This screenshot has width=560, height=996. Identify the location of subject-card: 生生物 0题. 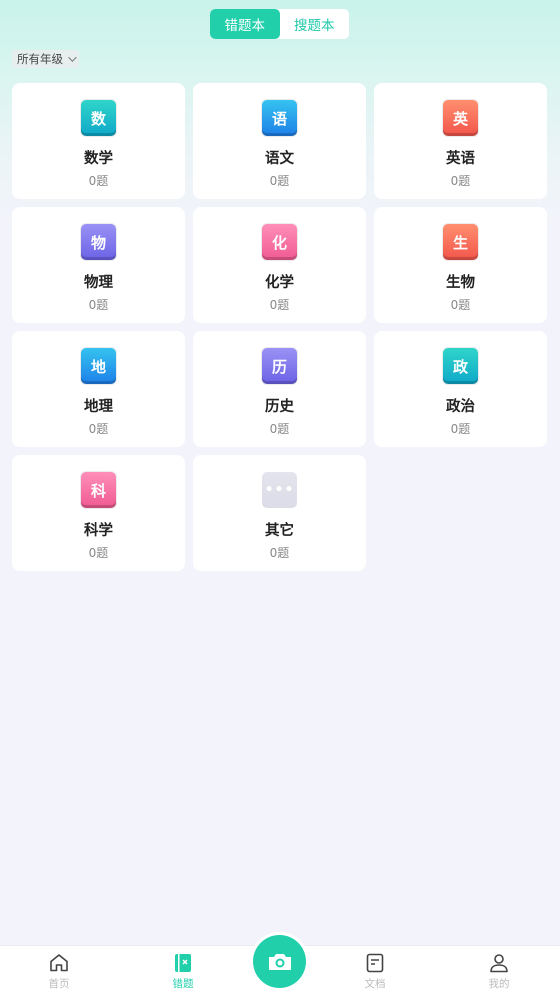
(460, 265).